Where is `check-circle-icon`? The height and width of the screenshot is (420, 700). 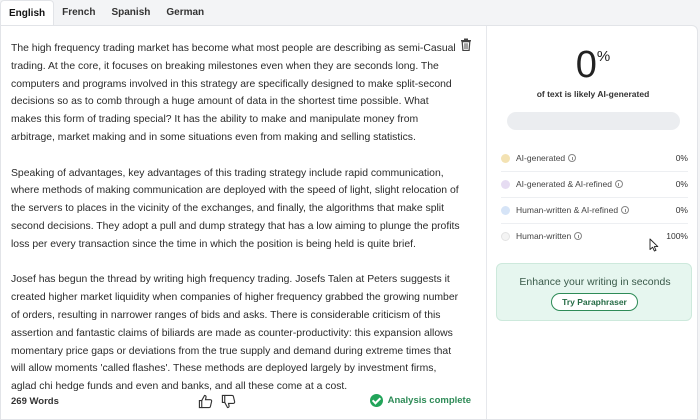 check-circle-icon is located at coordinates (376, 400).